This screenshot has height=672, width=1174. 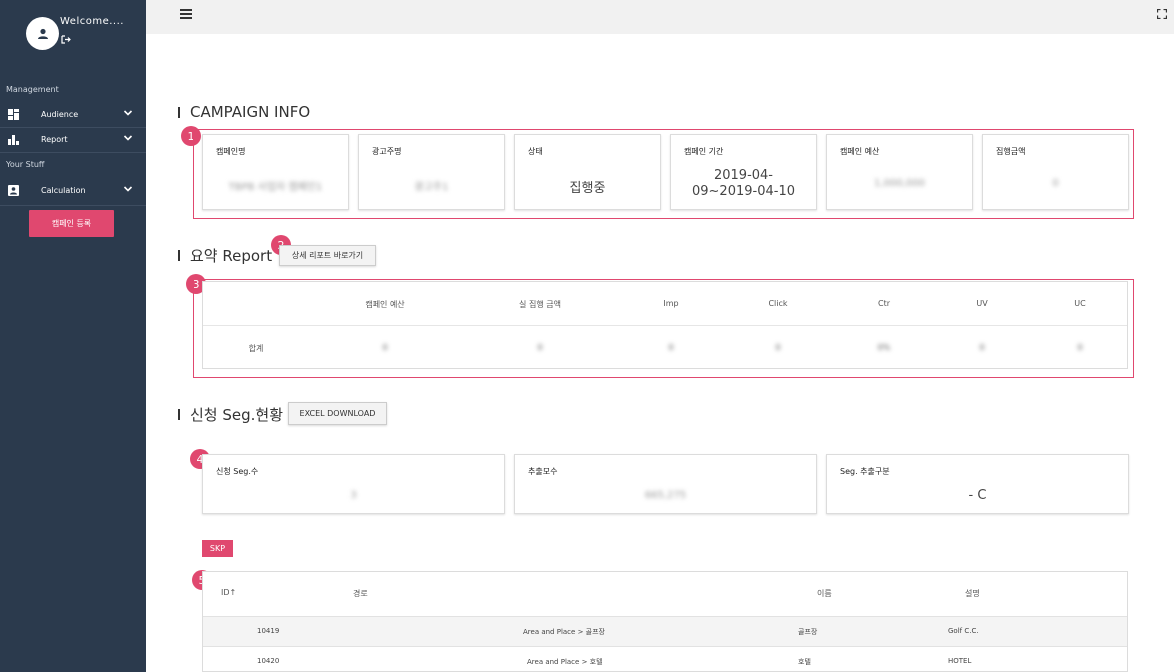 What do you see at coordinates (865, 471) in the screenshot?
I see `card-label: Seg. 추출구분` at bounding box center [865, 471].